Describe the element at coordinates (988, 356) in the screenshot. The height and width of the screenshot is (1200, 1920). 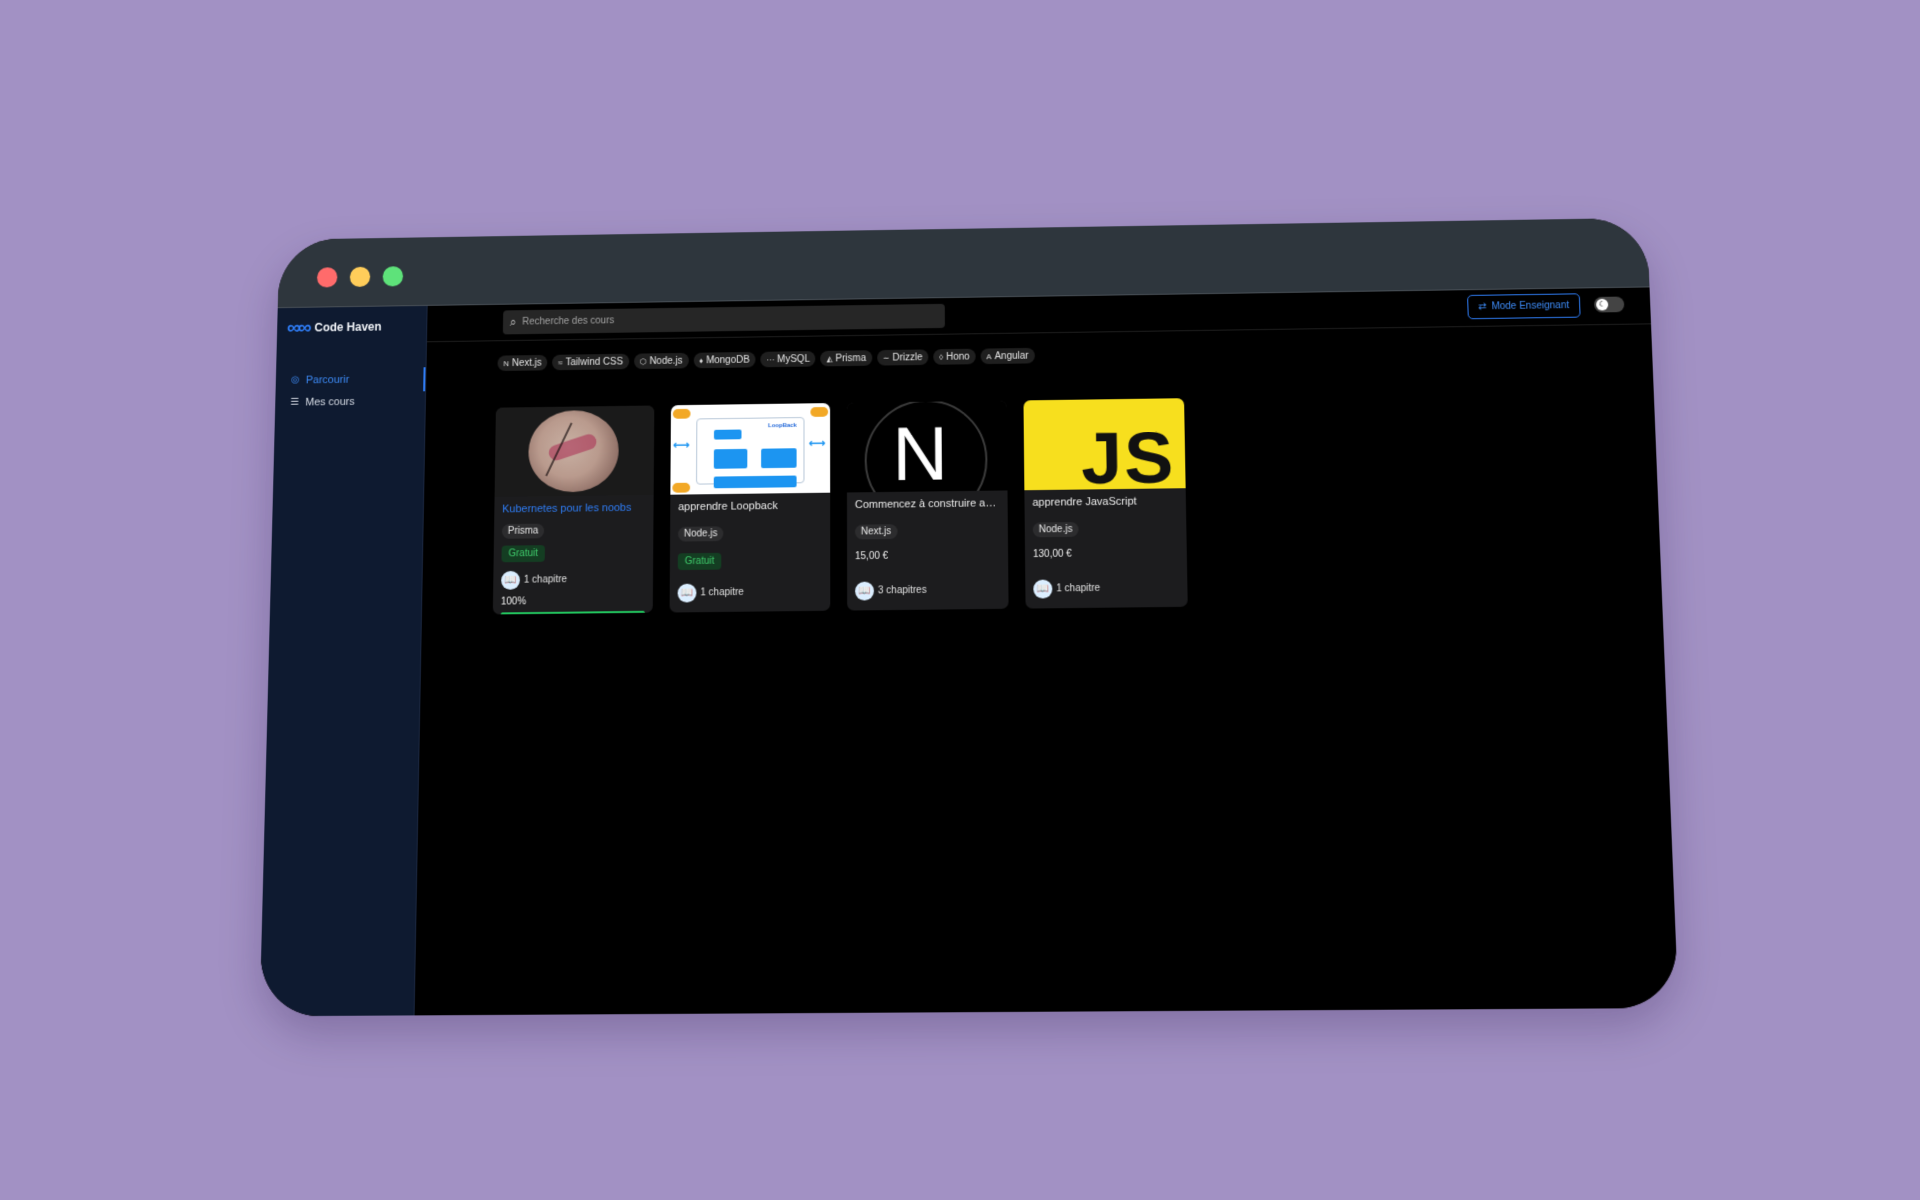
I see `angular-icon: A` at that location.